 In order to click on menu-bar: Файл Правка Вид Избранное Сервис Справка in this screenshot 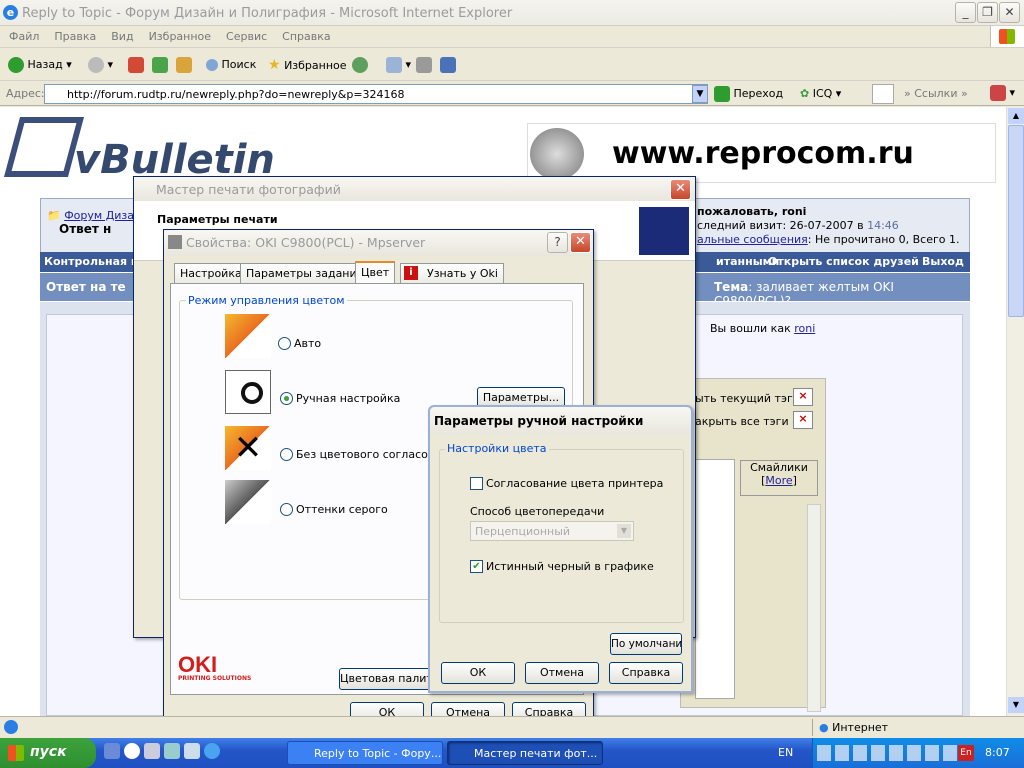, I will do `click(512, 37)`.